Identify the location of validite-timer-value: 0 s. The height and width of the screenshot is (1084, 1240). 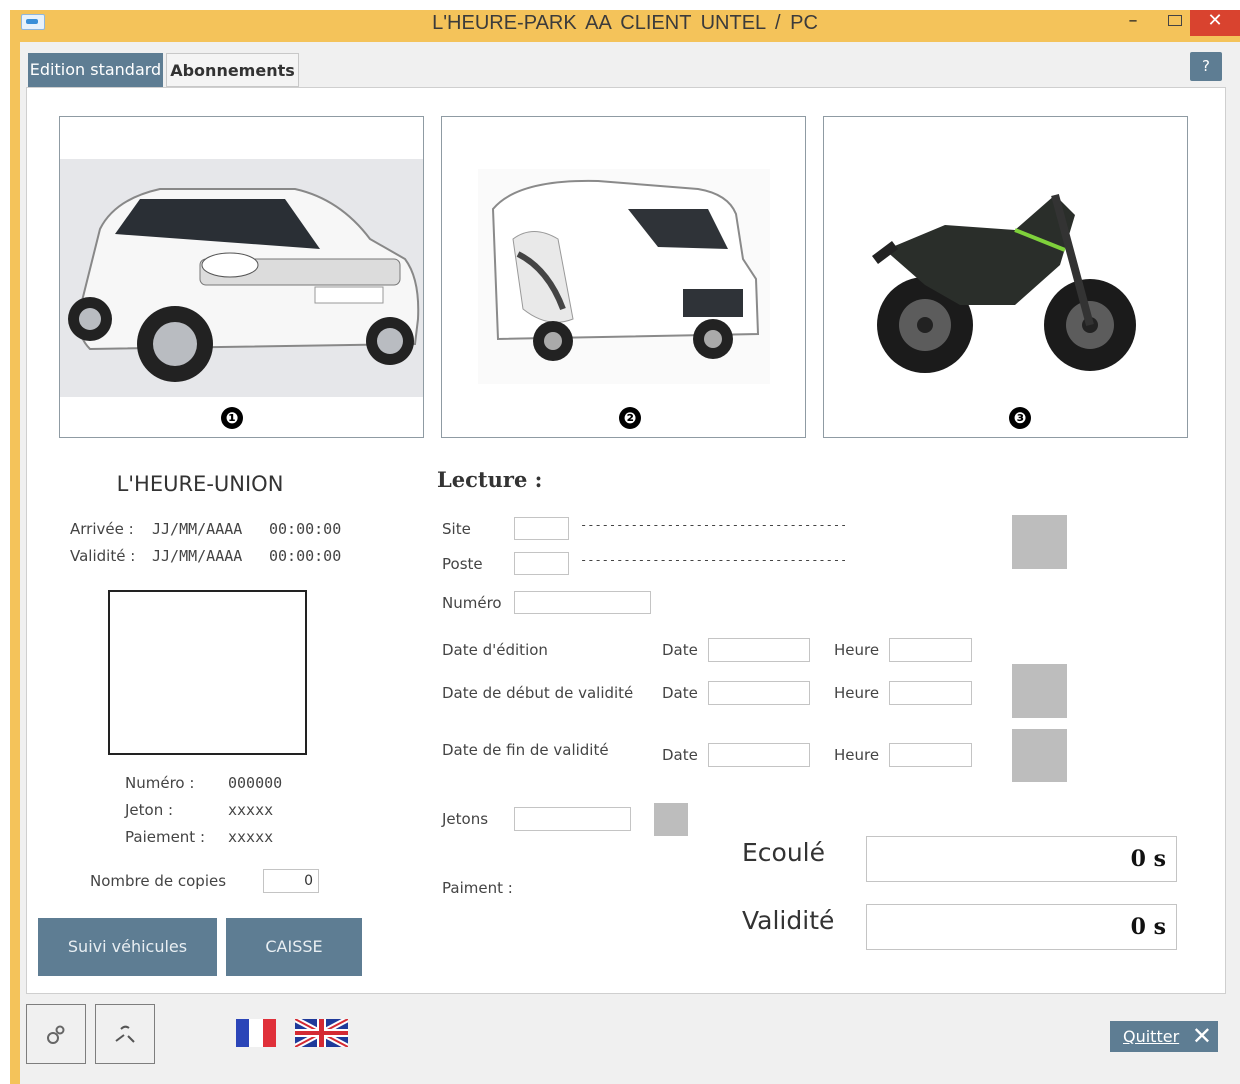
(1021, 927).